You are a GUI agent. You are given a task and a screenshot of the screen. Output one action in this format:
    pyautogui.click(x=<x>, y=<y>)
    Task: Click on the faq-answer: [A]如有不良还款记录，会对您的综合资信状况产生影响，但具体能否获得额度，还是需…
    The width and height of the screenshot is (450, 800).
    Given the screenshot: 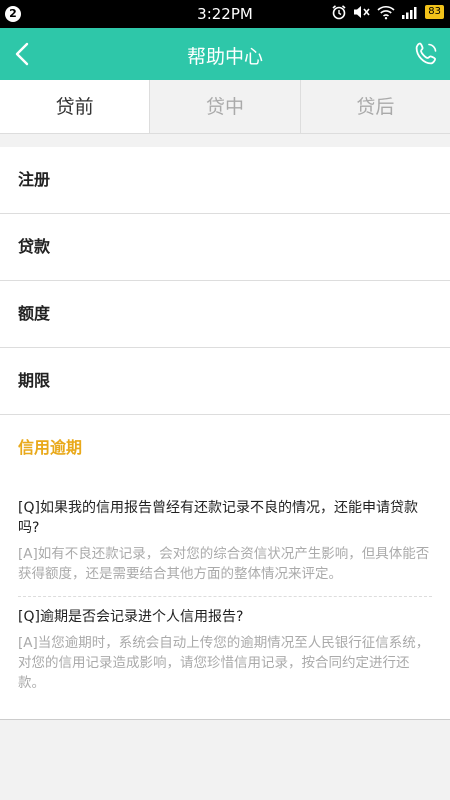 What is the action you would take?
    pyautogui.click(x=224, y=564)
    